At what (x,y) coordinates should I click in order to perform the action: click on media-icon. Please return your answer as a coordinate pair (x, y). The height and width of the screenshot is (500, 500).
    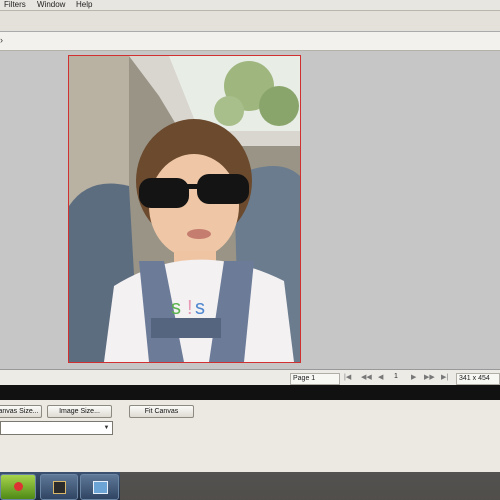
    Looking at the image, I should click on (59, 487).